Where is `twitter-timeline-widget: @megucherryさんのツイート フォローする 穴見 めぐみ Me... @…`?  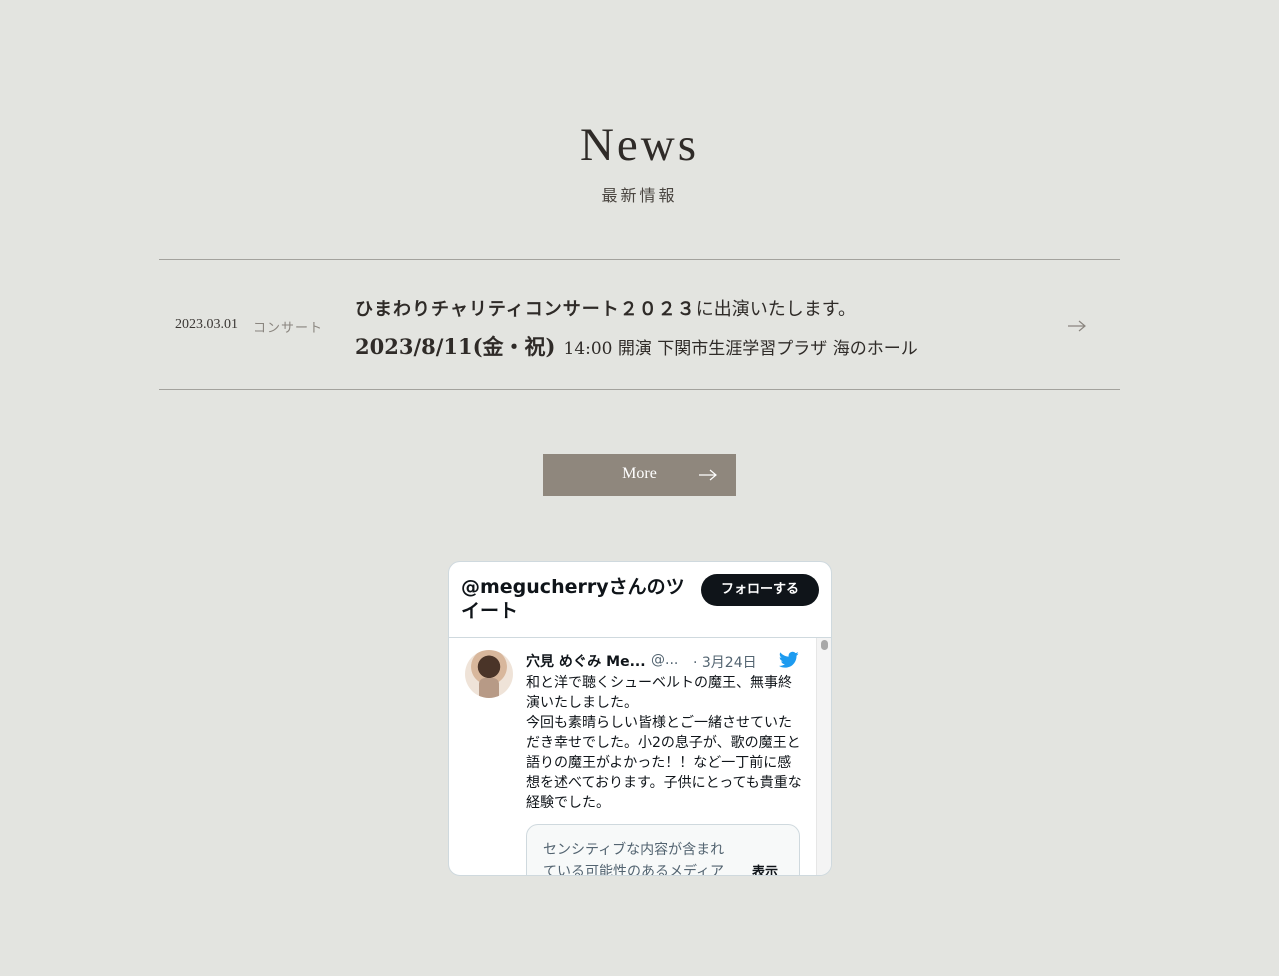
twitter-timeline-widget: @megucherryさんのツイート フォローする 穴見 めぐみ Me... @… is located at coordinates (640, 718).